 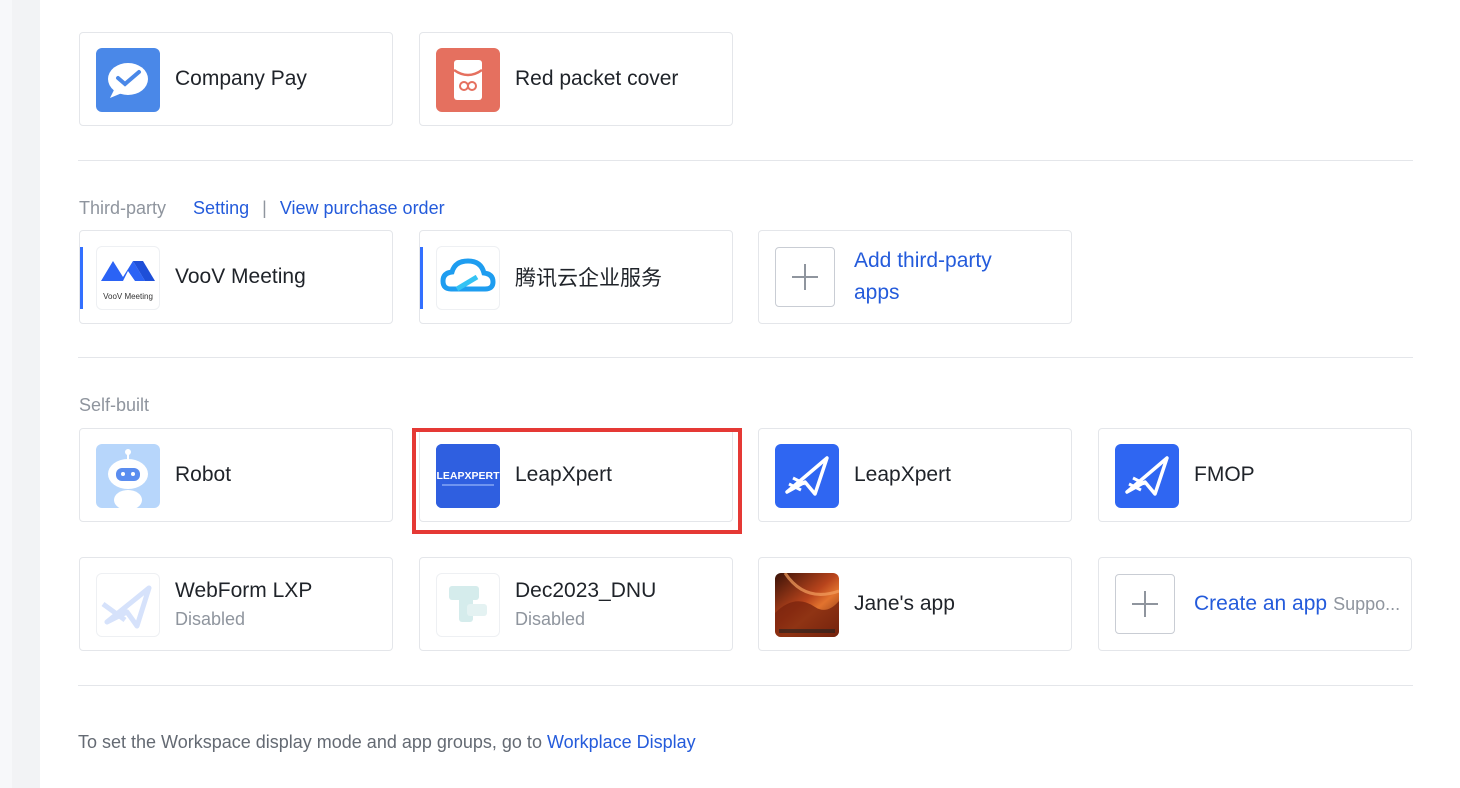 I want to click on workplace-display-link: Workplace Display, so click(x=621, y=742).